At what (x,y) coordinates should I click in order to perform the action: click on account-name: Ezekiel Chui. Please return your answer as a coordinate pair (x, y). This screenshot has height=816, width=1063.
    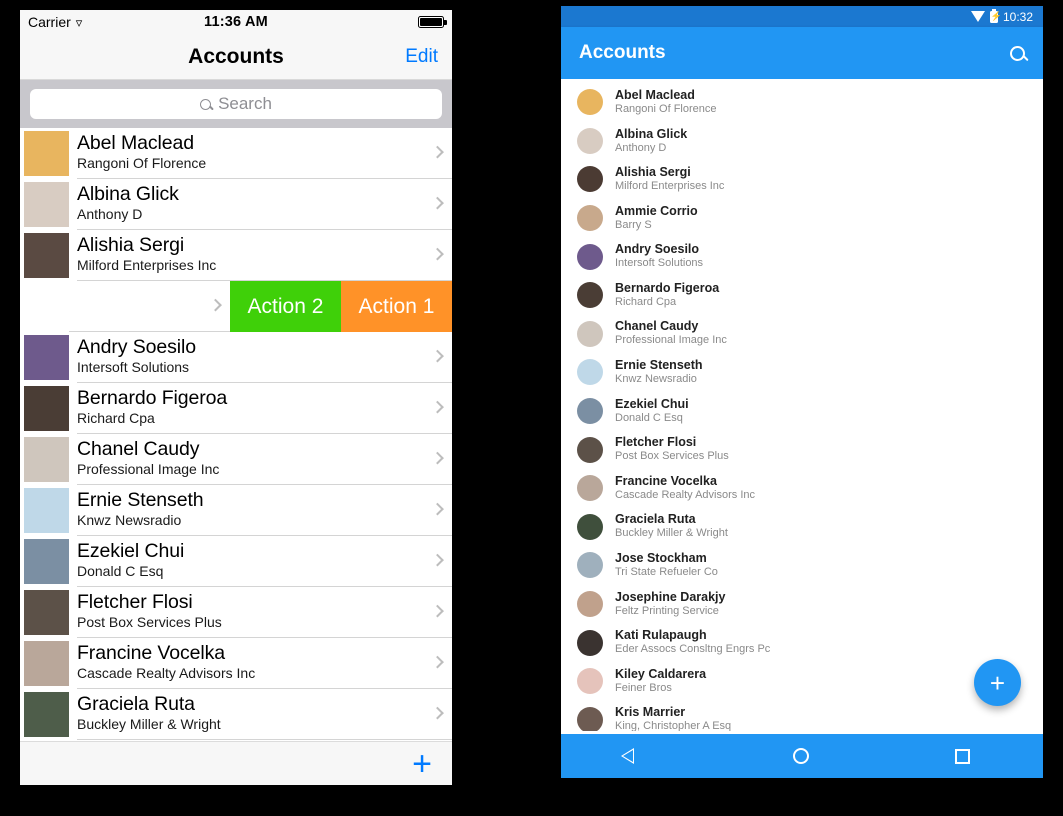
    Looking at the image, I should click on (131, 551).